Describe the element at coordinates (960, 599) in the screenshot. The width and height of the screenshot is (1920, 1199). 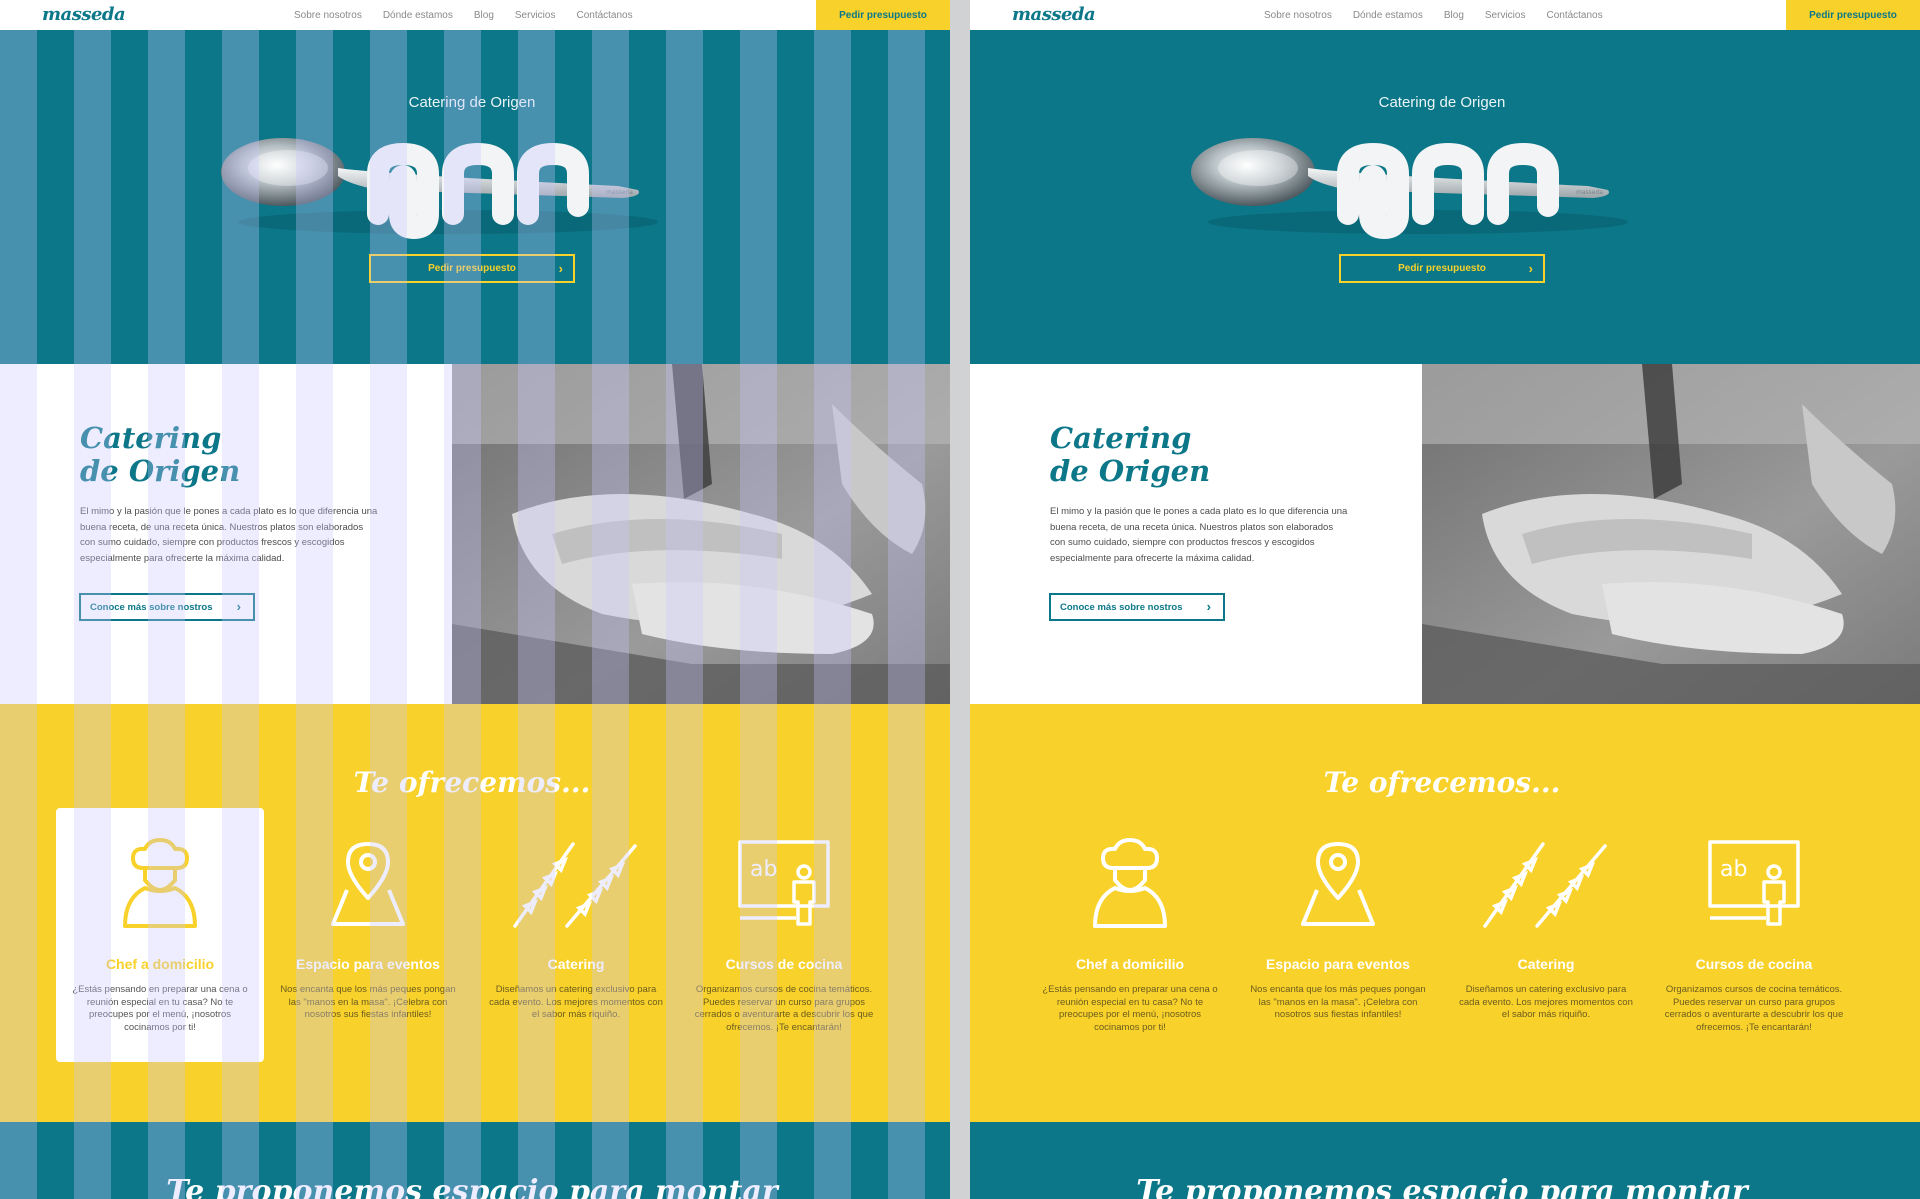
I see `panel-divider` at that location.